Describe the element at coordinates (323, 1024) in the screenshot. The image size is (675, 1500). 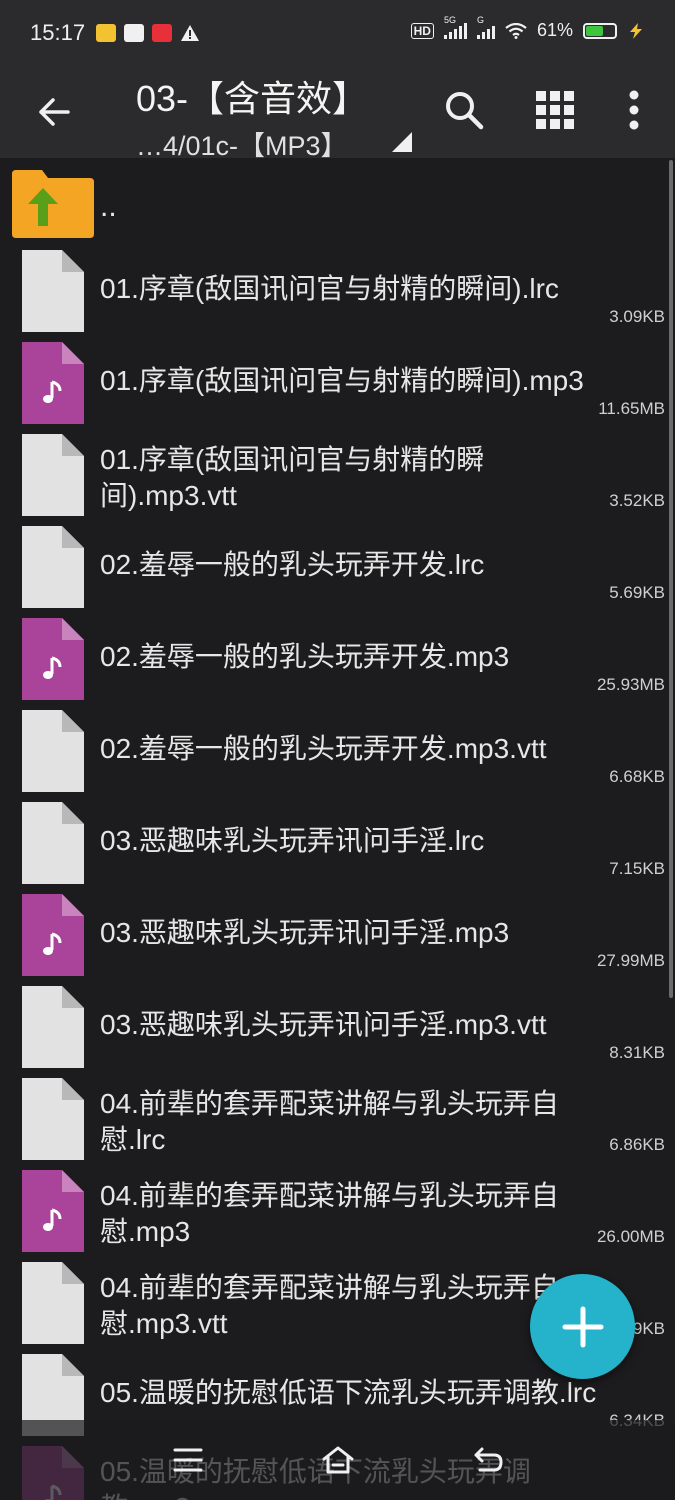
I see `file-name: 03.恶趣味乳头玩弄讯问手淫.mp3.vtt` at that location.